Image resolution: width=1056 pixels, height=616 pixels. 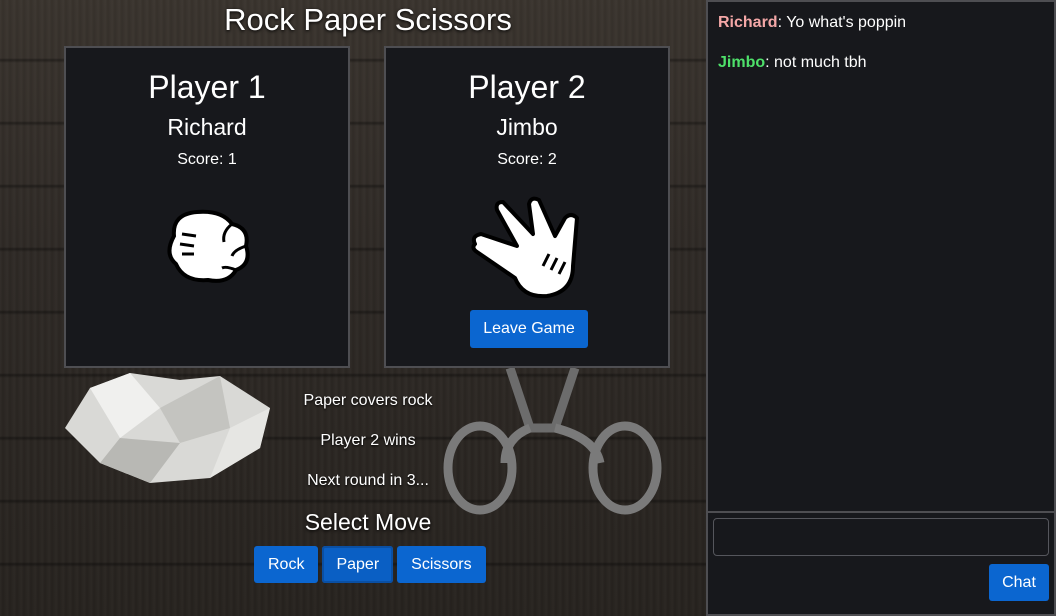 I want to click on player-1-title: Player 1, so click(x=207, y=87).